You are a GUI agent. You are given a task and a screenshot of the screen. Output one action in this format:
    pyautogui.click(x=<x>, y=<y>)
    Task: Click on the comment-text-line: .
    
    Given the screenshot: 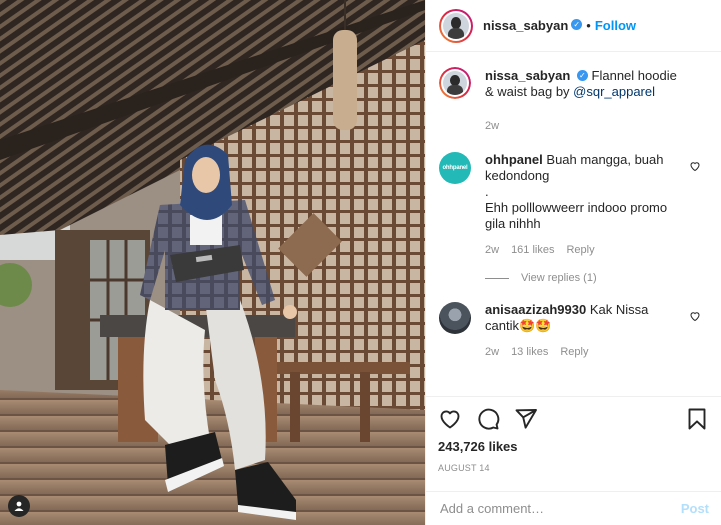 What is the action you would take?
    pyautogui.click(x=487, y=191)
    